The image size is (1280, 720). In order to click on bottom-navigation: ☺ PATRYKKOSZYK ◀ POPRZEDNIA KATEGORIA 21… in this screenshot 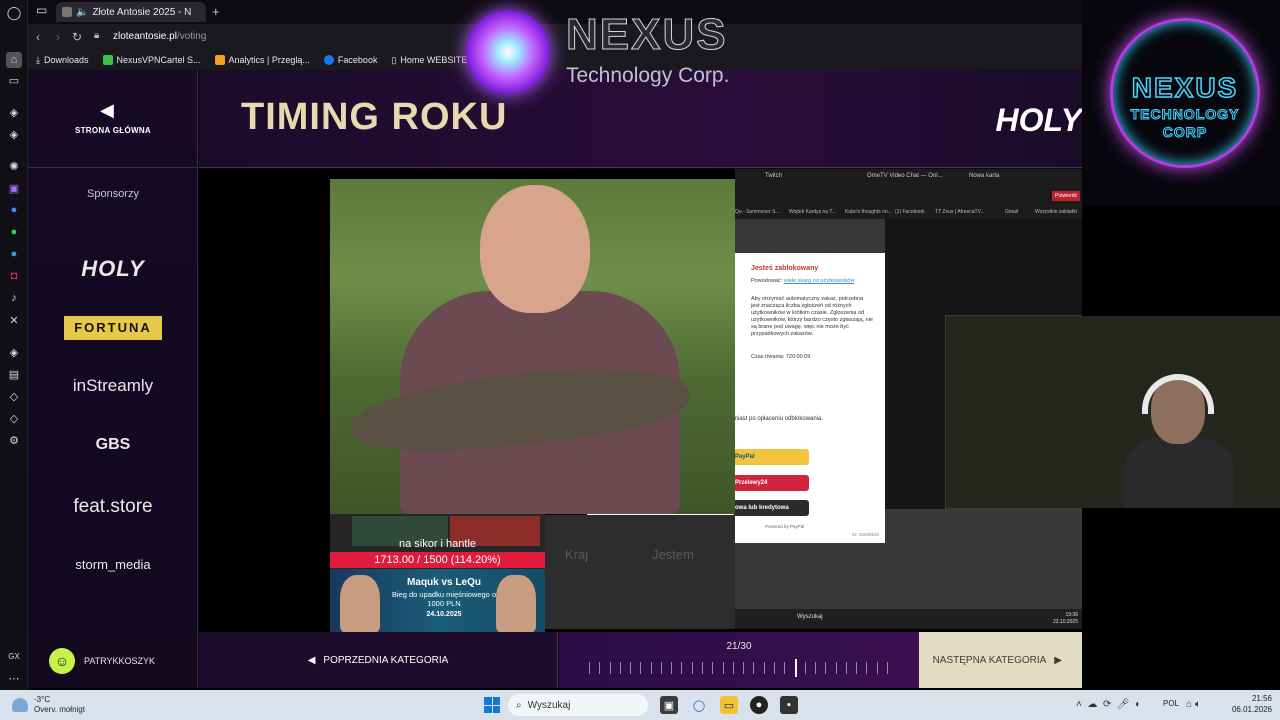, I will do `click(555, 660)`.